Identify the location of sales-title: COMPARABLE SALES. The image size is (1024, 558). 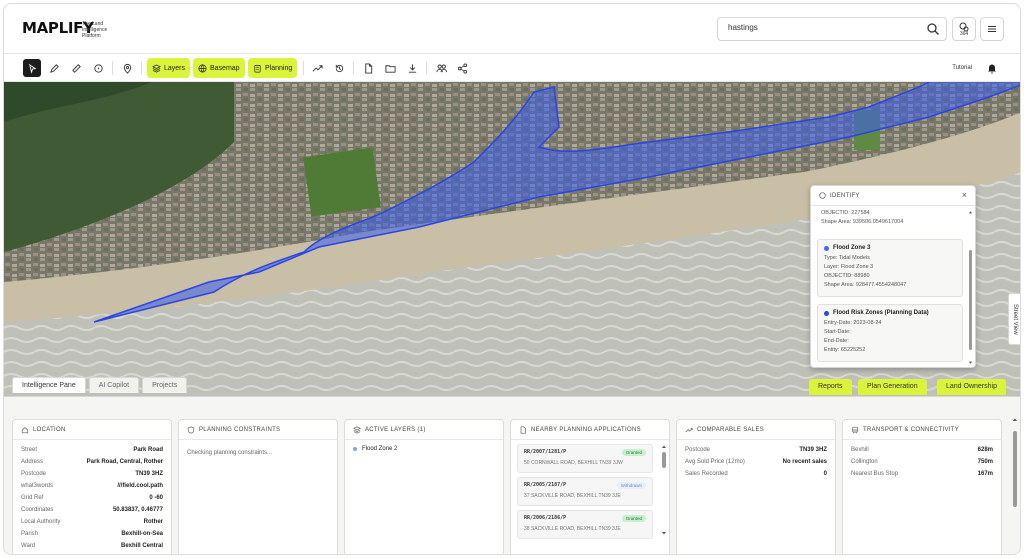
(731, 429).